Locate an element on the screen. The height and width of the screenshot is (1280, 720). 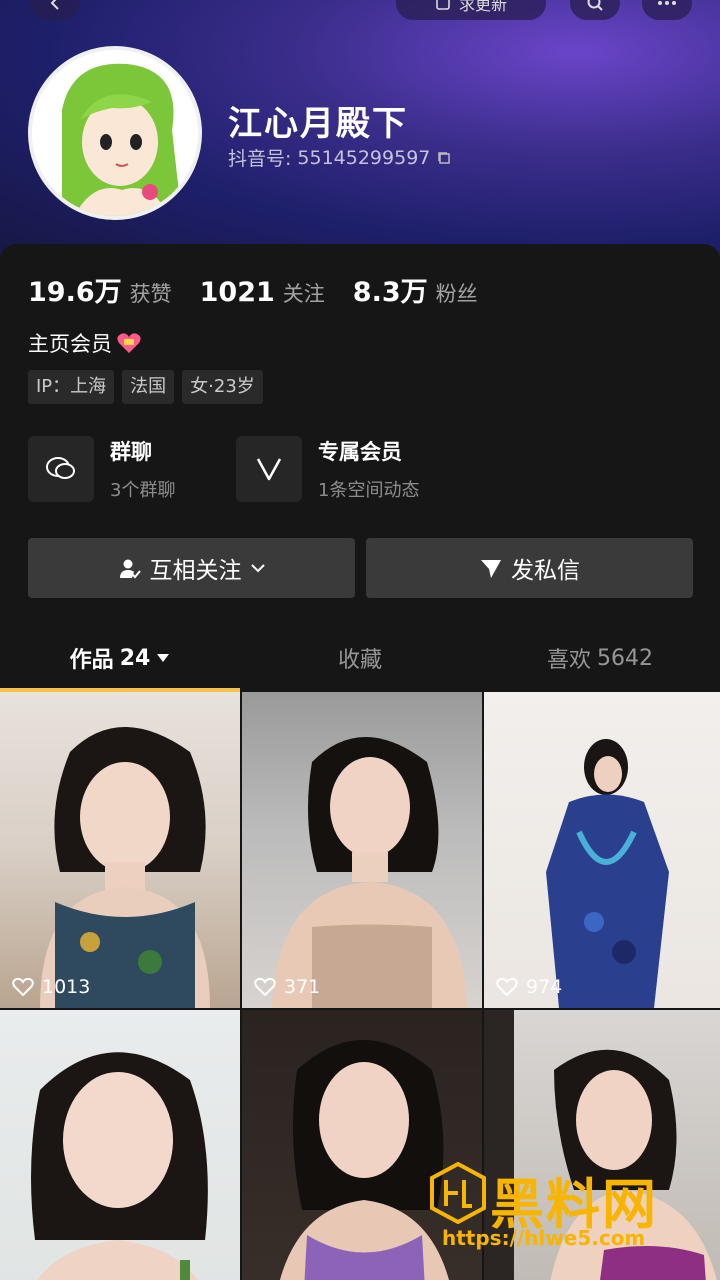
search-icon is located at coordinates (595, 5).